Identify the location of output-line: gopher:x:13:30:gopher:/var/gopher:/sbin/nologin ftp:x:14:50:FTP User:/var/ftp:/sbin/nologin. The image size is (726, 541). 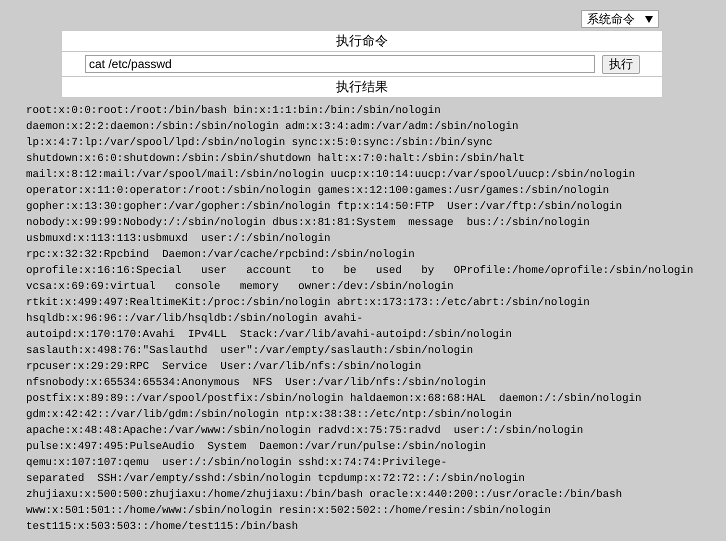
(324, 207).